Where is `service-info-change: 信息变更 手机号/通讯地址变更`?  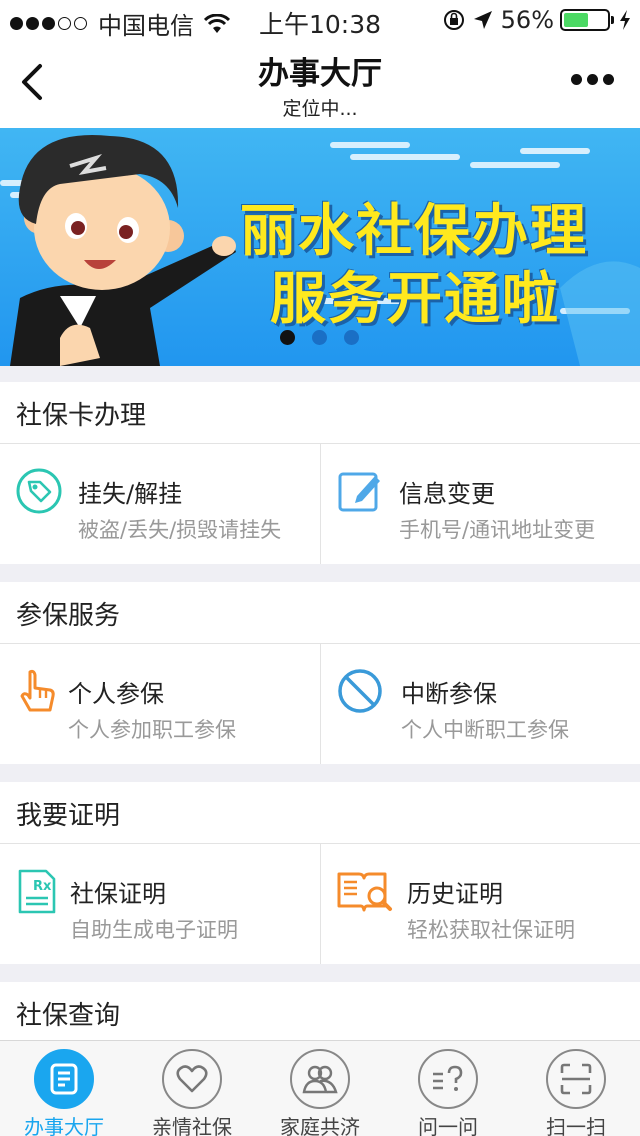
service-info-change: 信息变更 手机号/通讯地址变更 is located at coordinates (480, 504).